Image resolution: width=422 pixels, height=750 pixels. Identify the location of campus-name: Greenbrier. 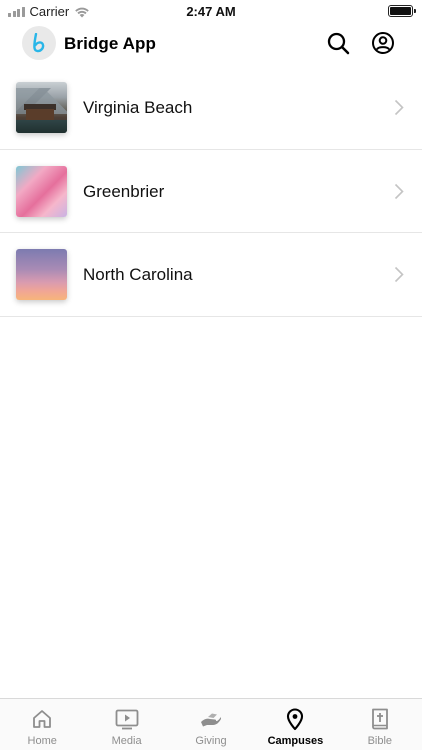
(124, 191).